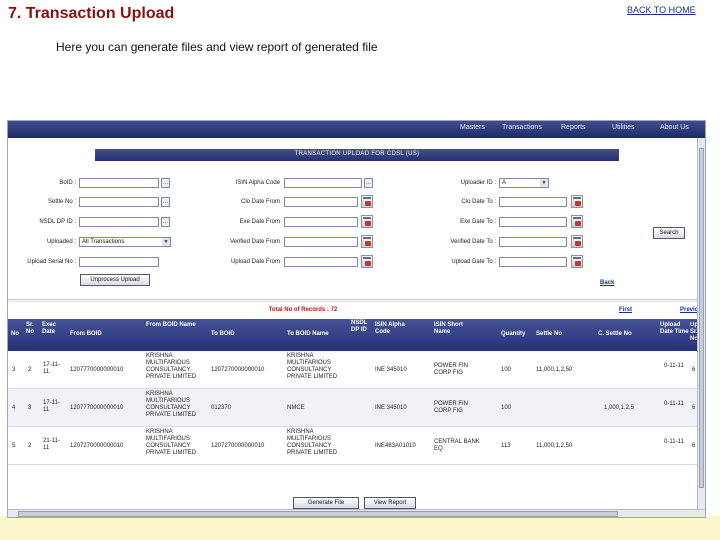 The height and width of the screenshot is (540, 720). What do you see at coordinates (260, 202) in the screenshot?
I see `clo-date-from-label: Clo Date From` at bounding box center [260, 202].